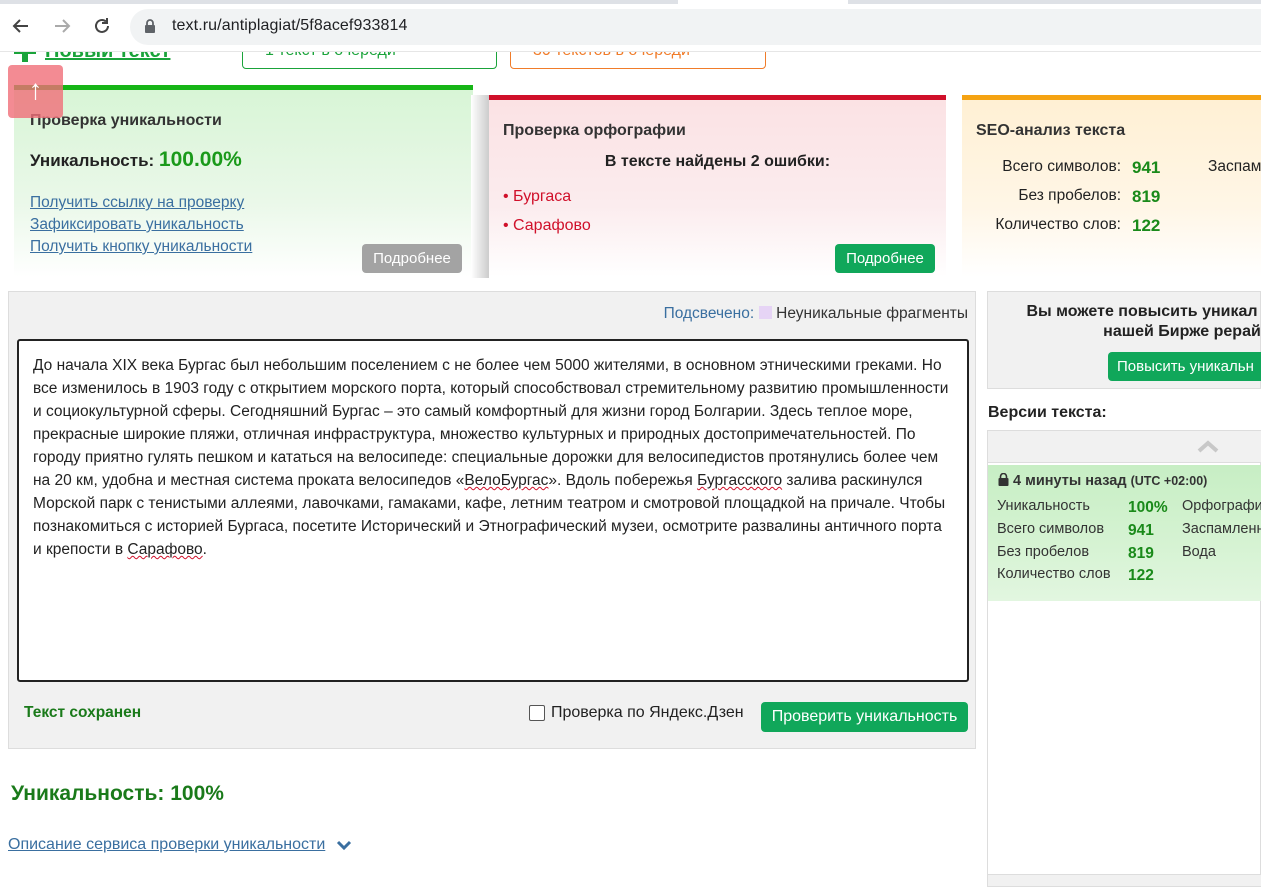 The width and height of the screenshot is (1261, 887). I want to click on version-spelling-label: Орфографи, so click(1221, 506).